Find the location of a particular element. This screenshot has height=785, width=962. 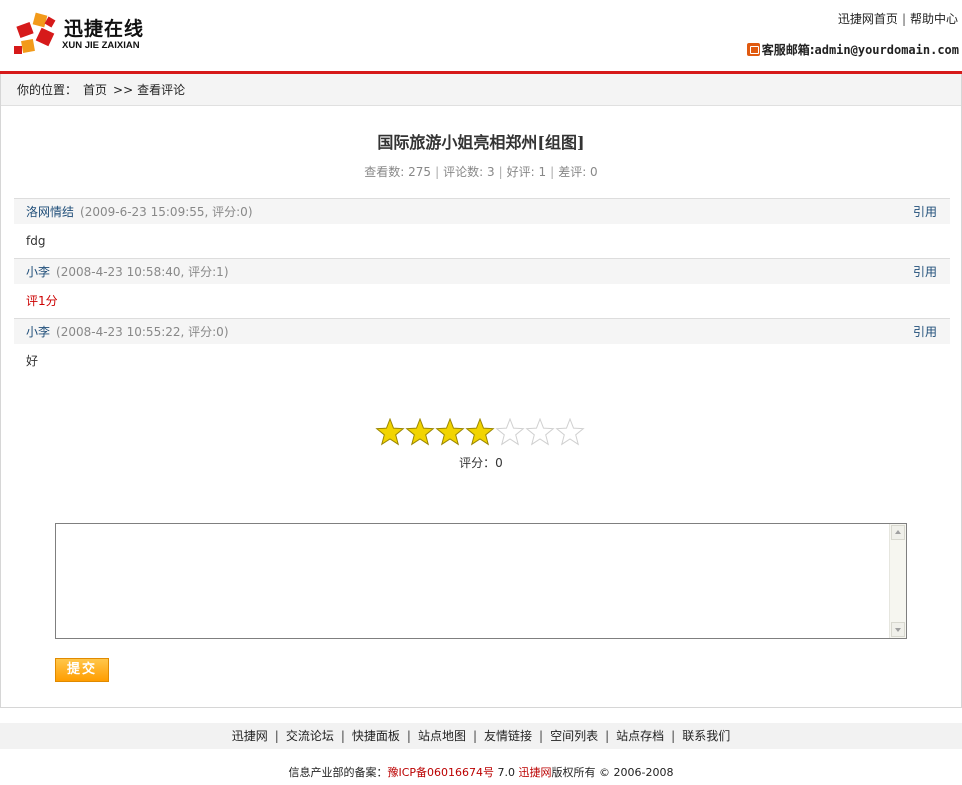

footer-link: 站点地图 is located at coordinates (442, 736).